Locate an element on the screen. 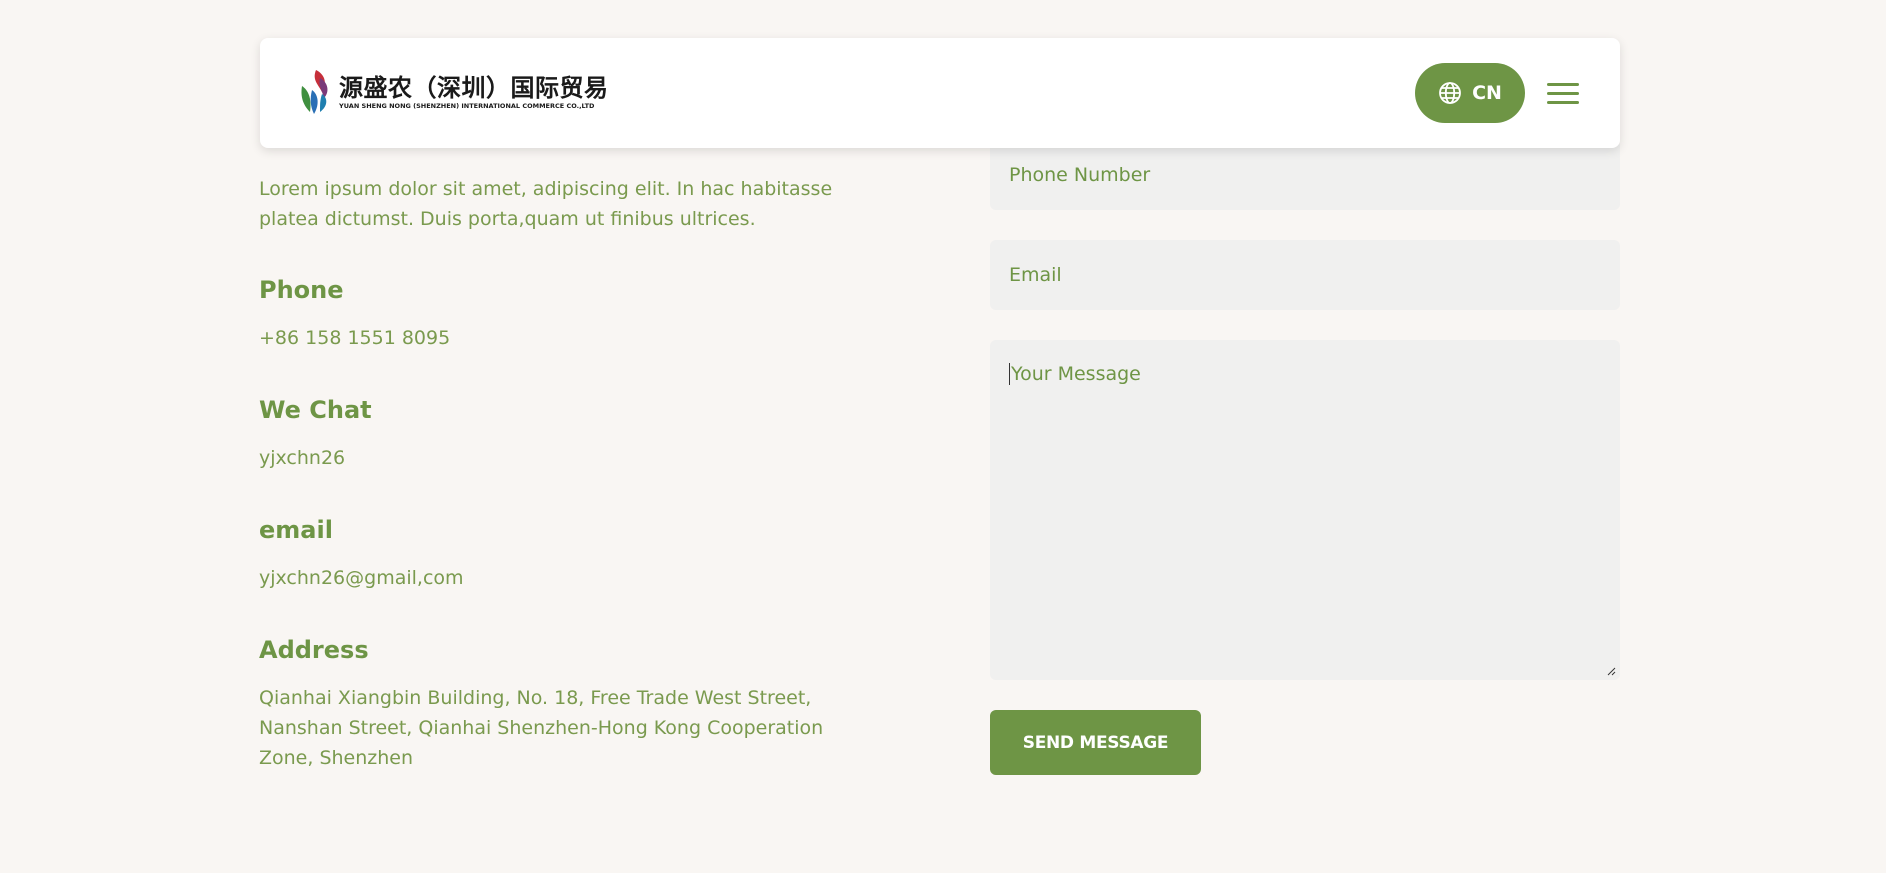 The image size is (1886, 873). menu-bar-middle is located at coordinates (1563, 93).